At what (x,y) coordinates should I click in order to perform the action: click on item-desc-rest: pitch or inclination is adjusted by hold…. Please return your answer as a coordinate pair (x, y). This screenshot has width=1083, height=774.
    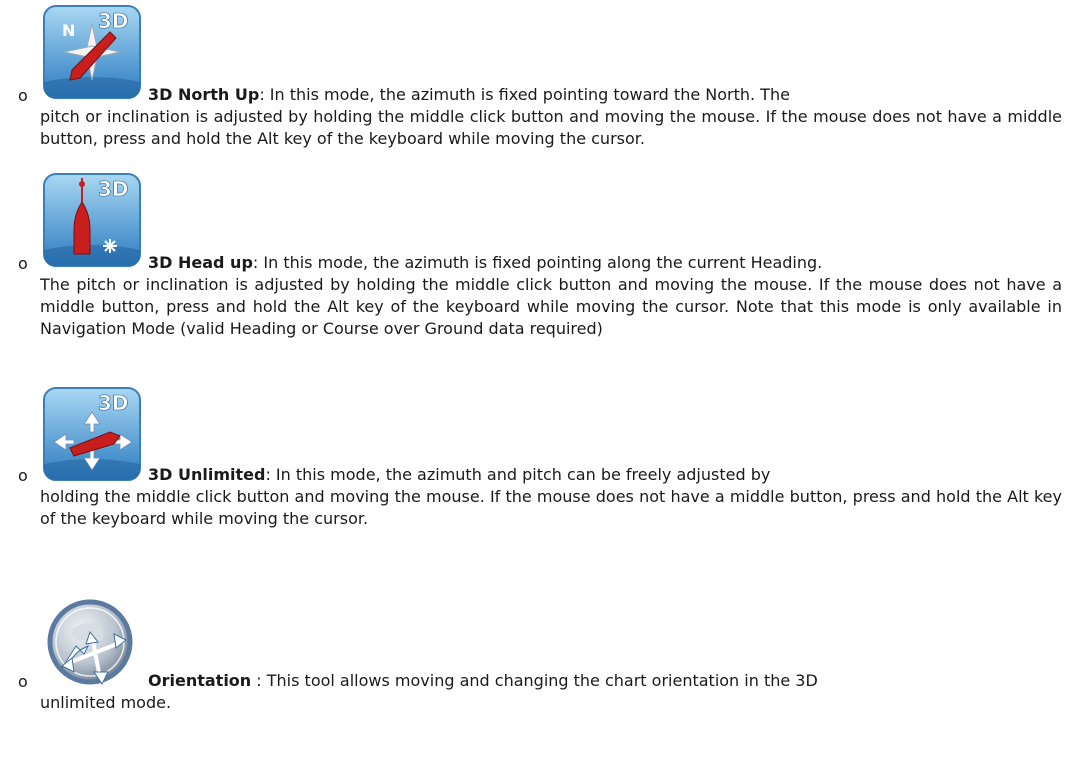
    Looking at the image, I should click on (551, 127).